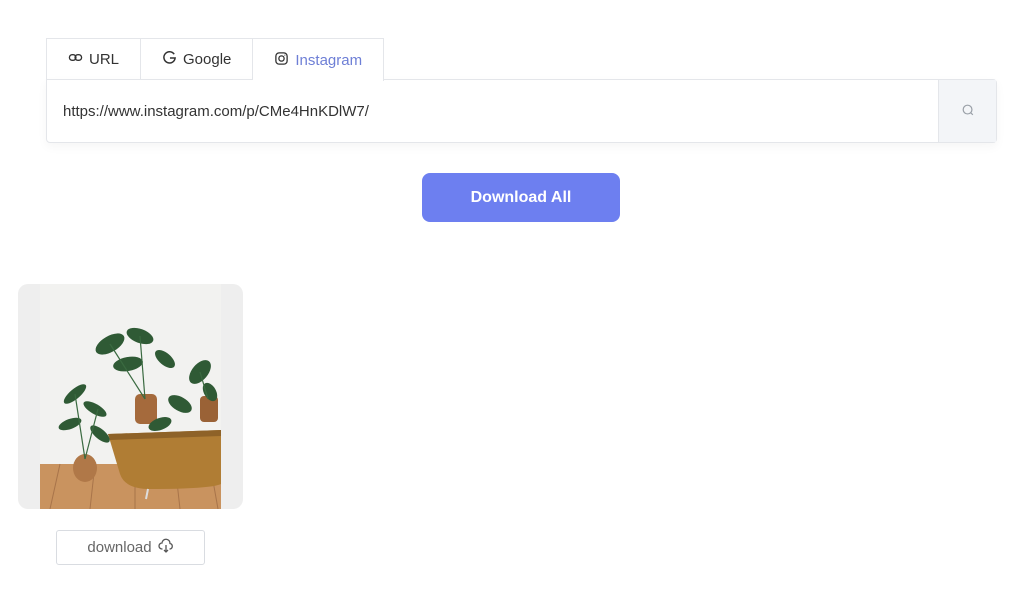 This screenshot has width=1024, height=602. I want to click on tab-google: Google, so click(197, 59).